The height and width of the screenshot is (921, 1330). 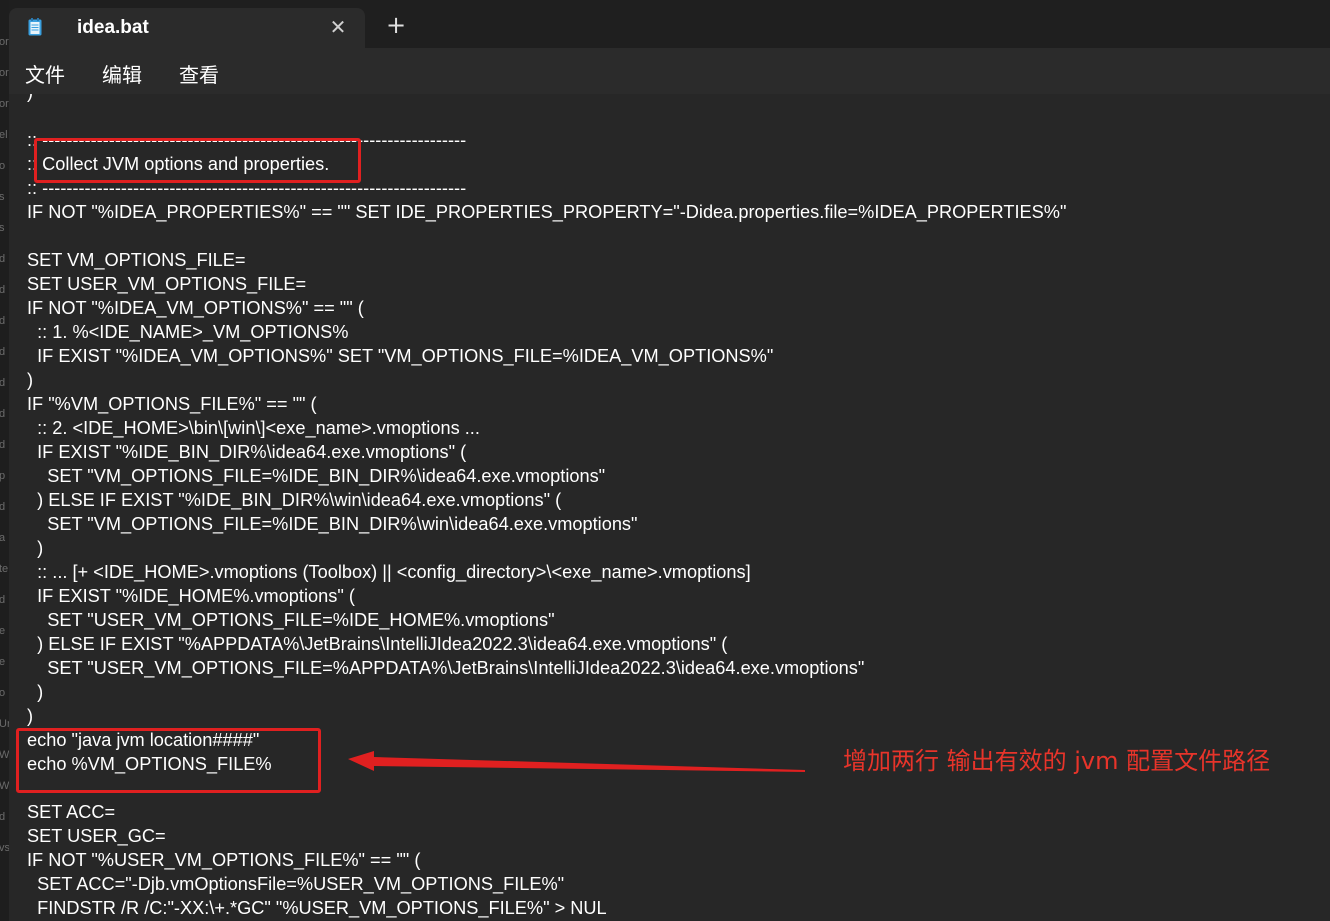 I want to click on menu-edit: 编辑, so click(x=122, y=73).